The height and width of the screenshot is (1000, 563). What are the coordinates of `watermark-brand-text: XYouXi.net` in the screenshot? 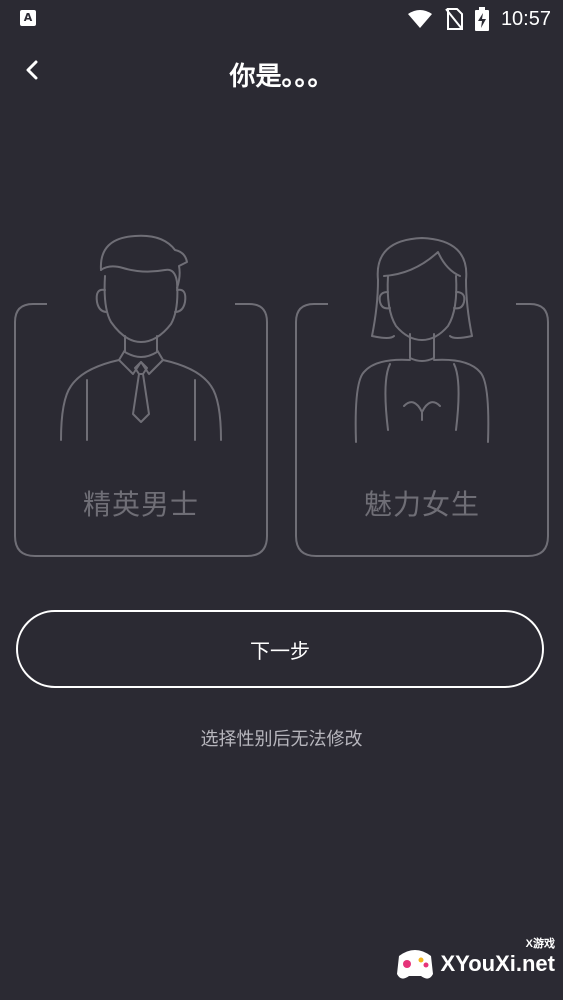 It's located at (498, 963).